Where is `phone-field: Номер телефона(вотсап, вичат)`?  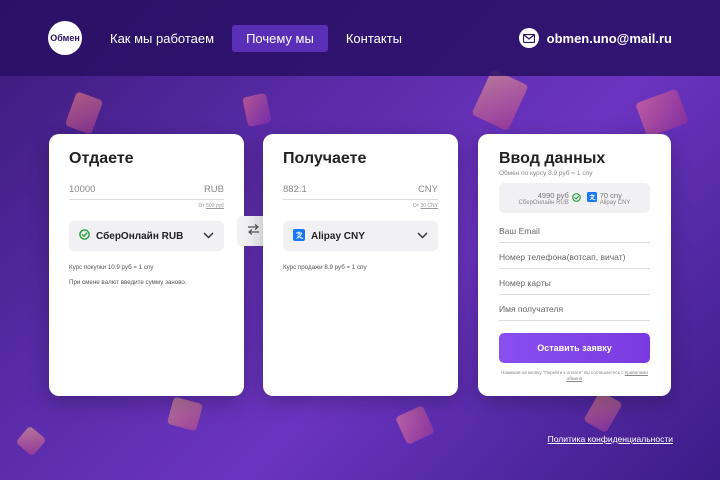
phone-field: Номер телефона(вотсап, вичат) is located at coordinates (574, 256).